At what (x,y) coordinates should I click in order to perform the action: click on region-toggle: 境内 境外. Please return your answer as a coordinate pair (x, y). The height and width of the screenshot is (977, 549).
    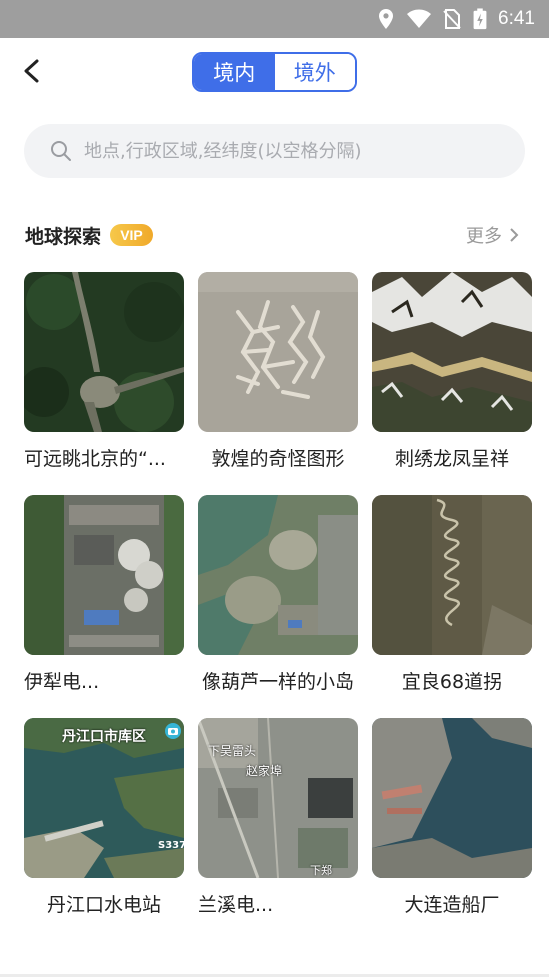
    Looking at the image, I should click on (274, 72).